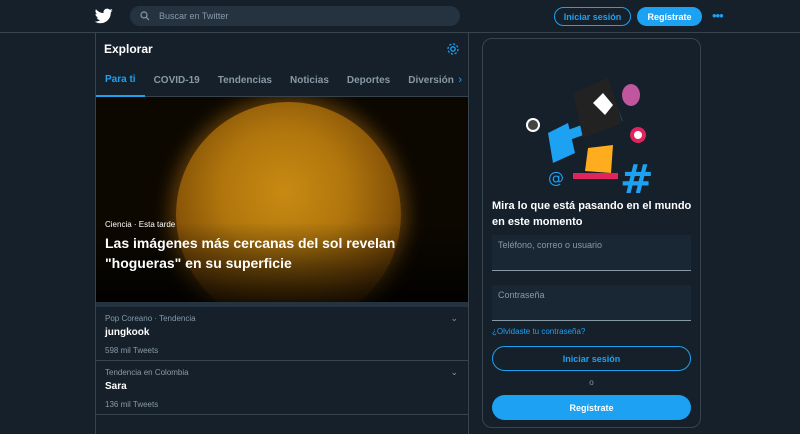 The height and width of the screenshot is (434, 800). I want to click on or-divider: o, so click(591, 382).